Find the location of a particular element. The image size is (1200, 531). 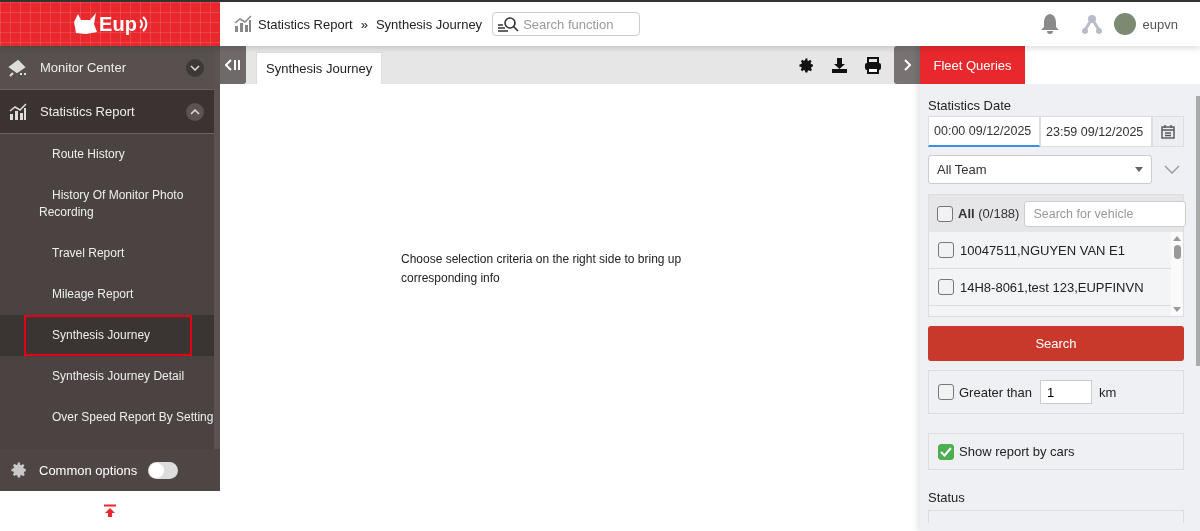

statistics-date-label: Statistics Date is located at coordinates (970, 105).